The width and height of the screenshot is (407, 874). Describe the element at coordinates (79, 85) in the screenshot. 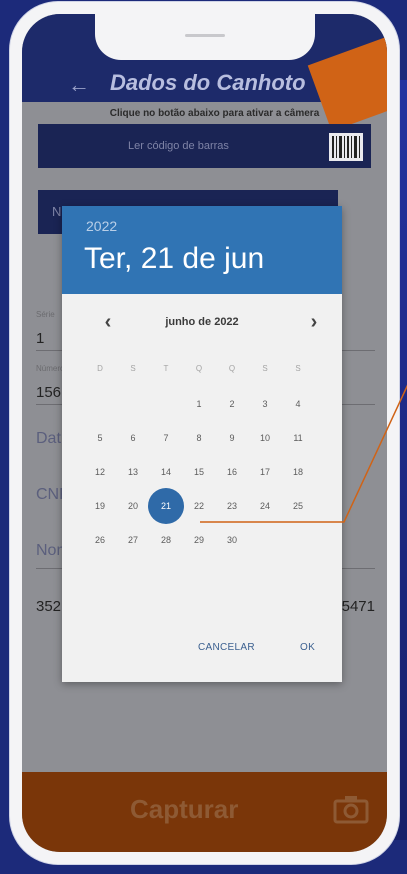

I see `back-arrow-icon: ←` at that location.